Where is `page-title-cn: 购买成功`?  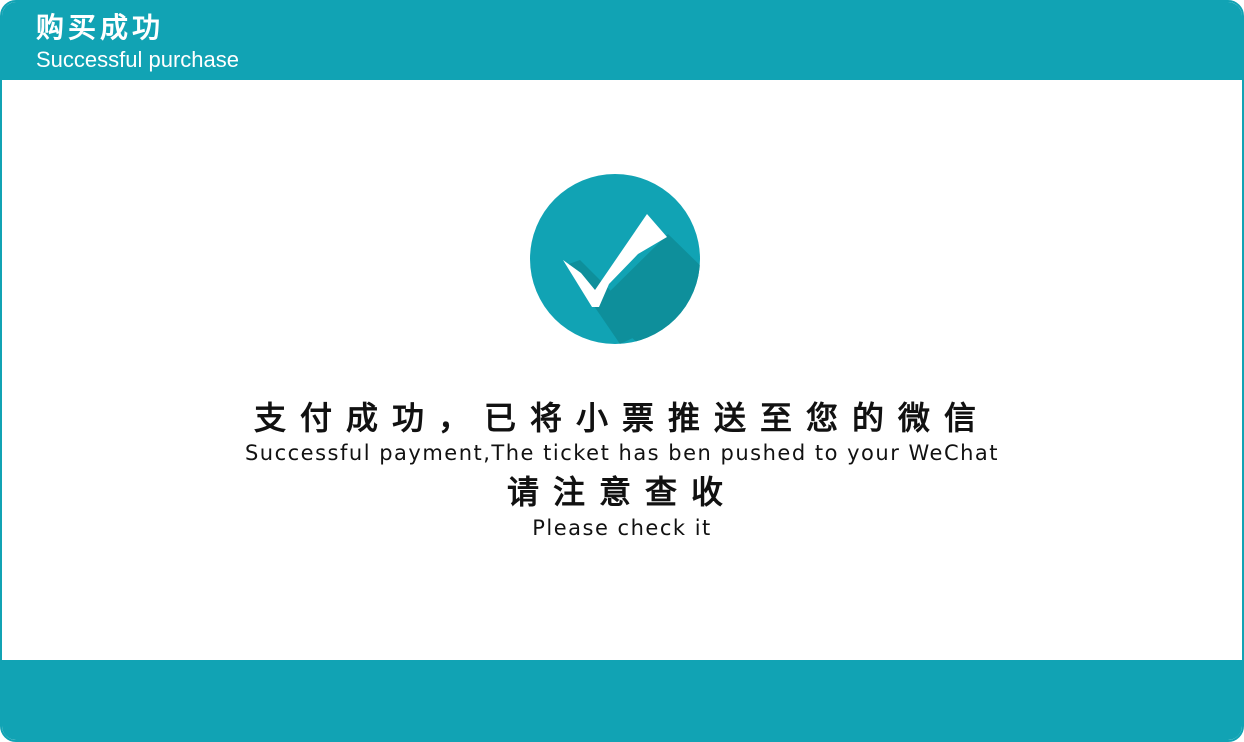
page-title-cn: 购买成功 is located at coordinates (100, 27).